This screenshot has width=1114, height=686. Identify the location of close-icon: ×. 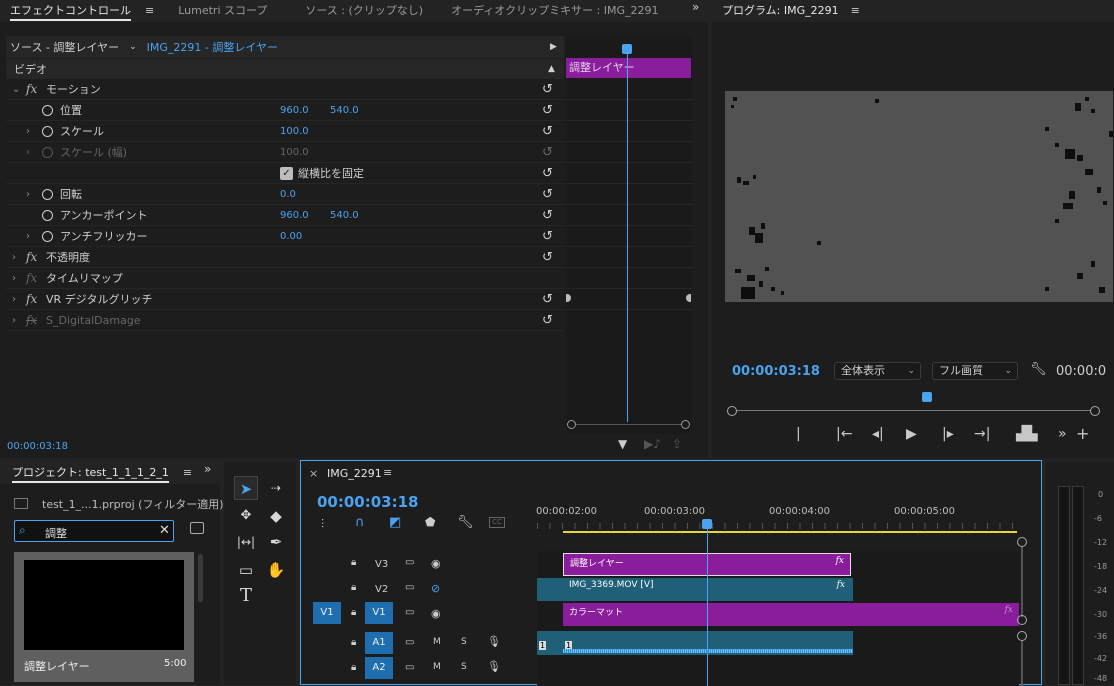
(313, 473).